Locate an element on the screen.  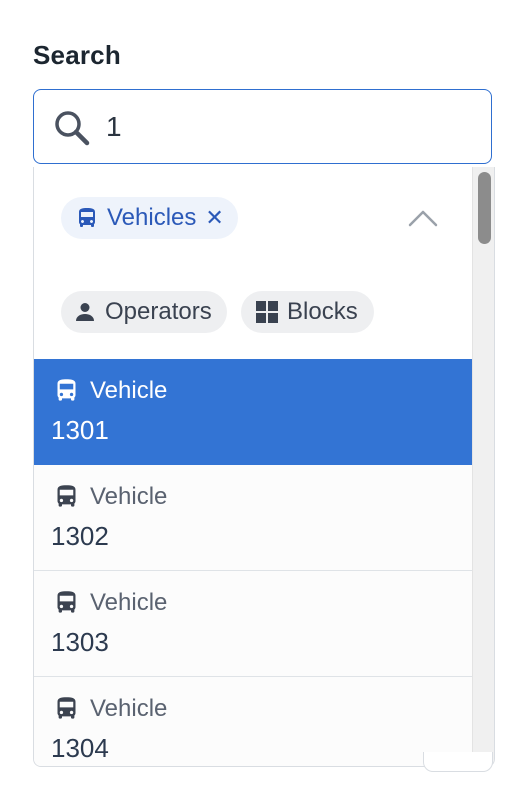
result-number: 1303 is located at coordinates (80, 642).